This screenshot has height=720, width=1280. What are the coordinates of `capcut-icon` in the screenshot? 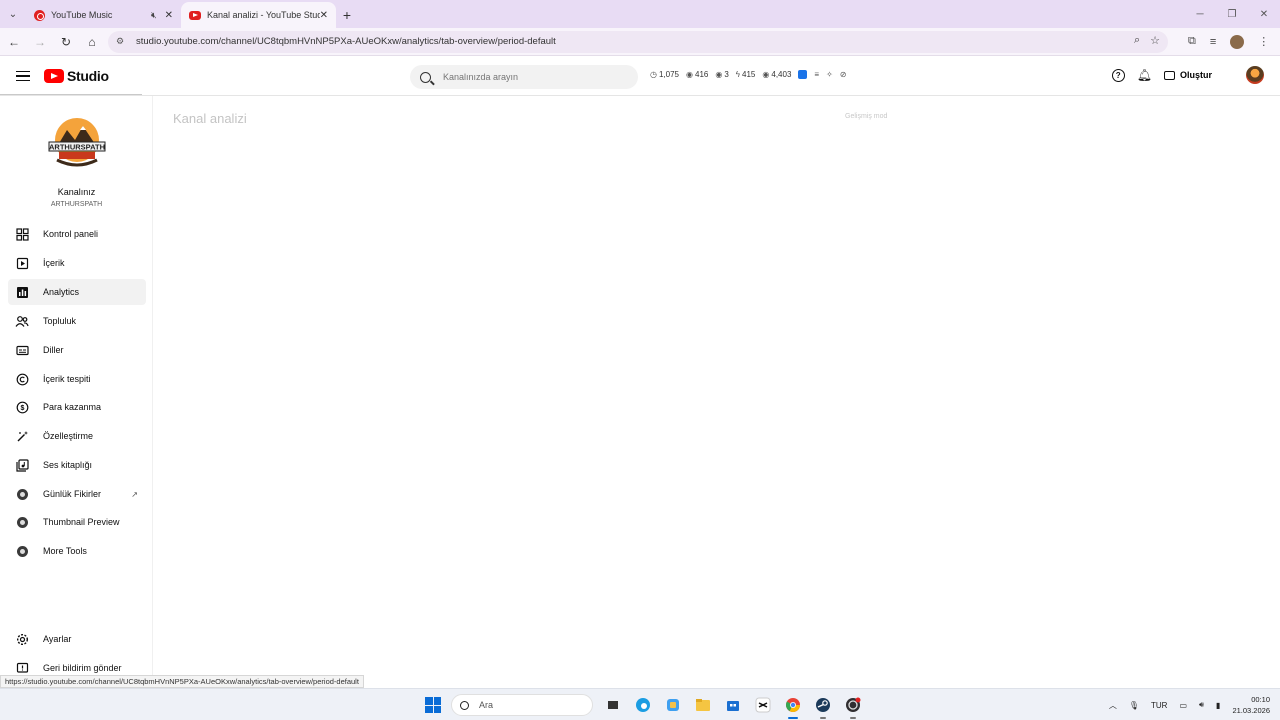 It's located at (763, 705).